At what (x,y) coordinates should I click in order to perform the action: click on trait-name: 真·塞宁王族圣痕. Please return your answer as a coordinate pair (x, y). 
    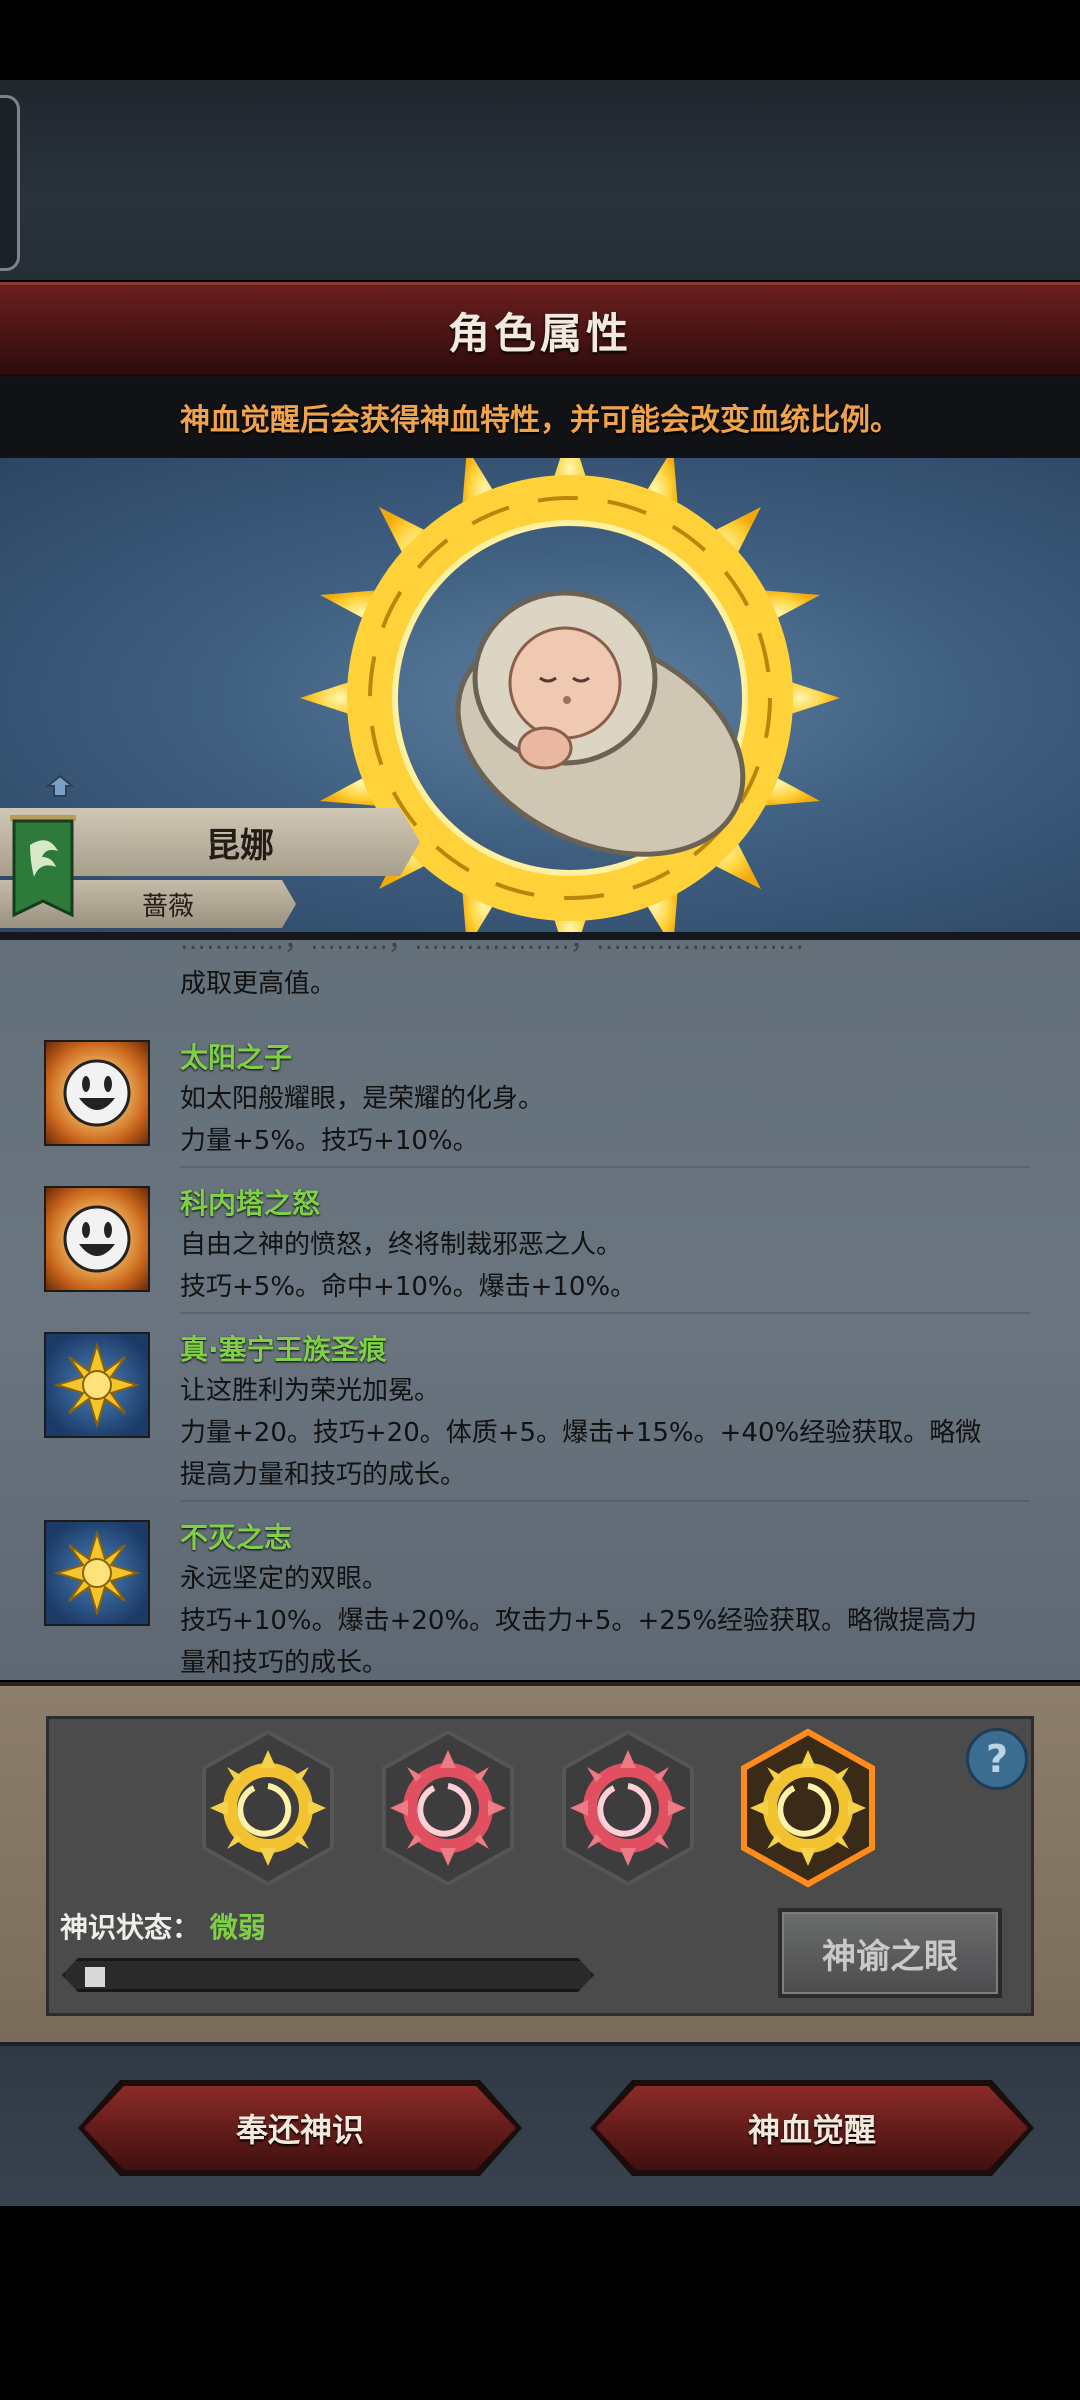
    Looking at the image, I should click on (283, 1349).